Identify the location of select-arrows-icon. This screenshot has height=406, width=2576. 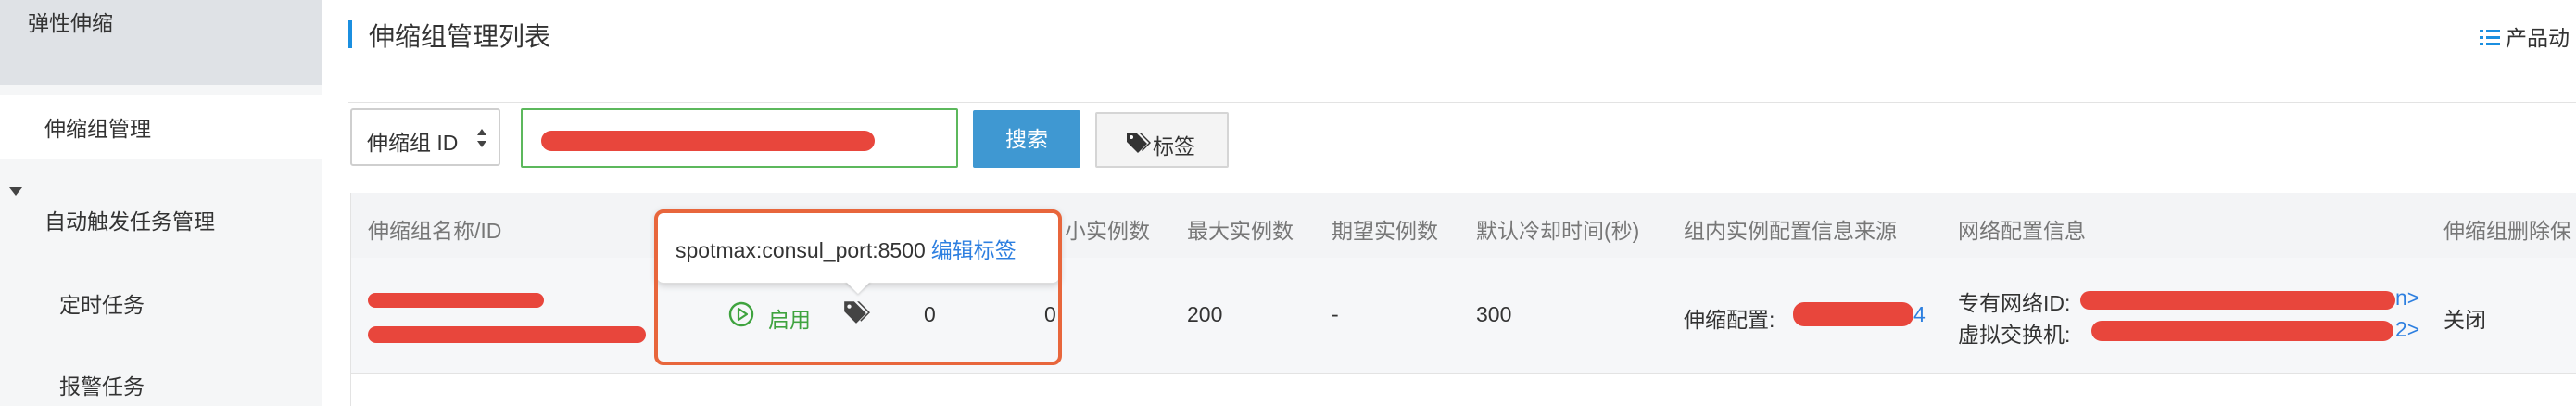
(482, 138).